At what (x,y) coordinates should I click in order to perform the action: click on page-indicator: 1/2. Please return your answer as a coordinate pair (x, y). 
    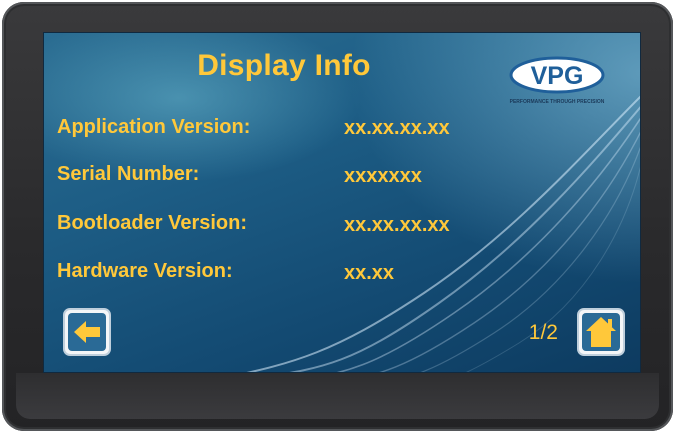
    Looking at the image, I should click on (543, 332).